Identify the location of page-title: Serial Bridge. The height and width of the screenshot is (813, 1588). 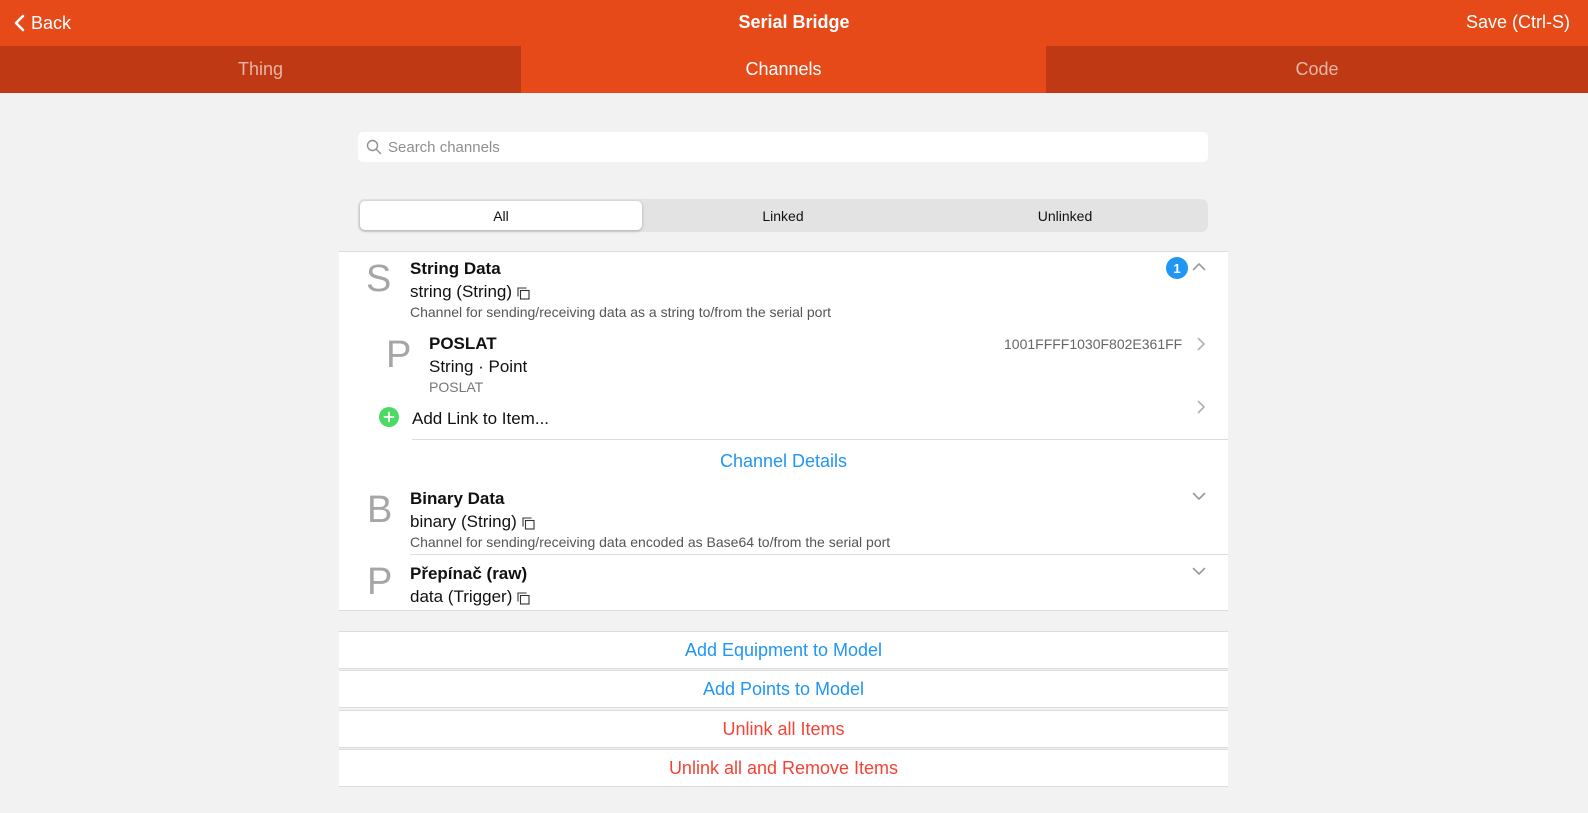
(794, 22).